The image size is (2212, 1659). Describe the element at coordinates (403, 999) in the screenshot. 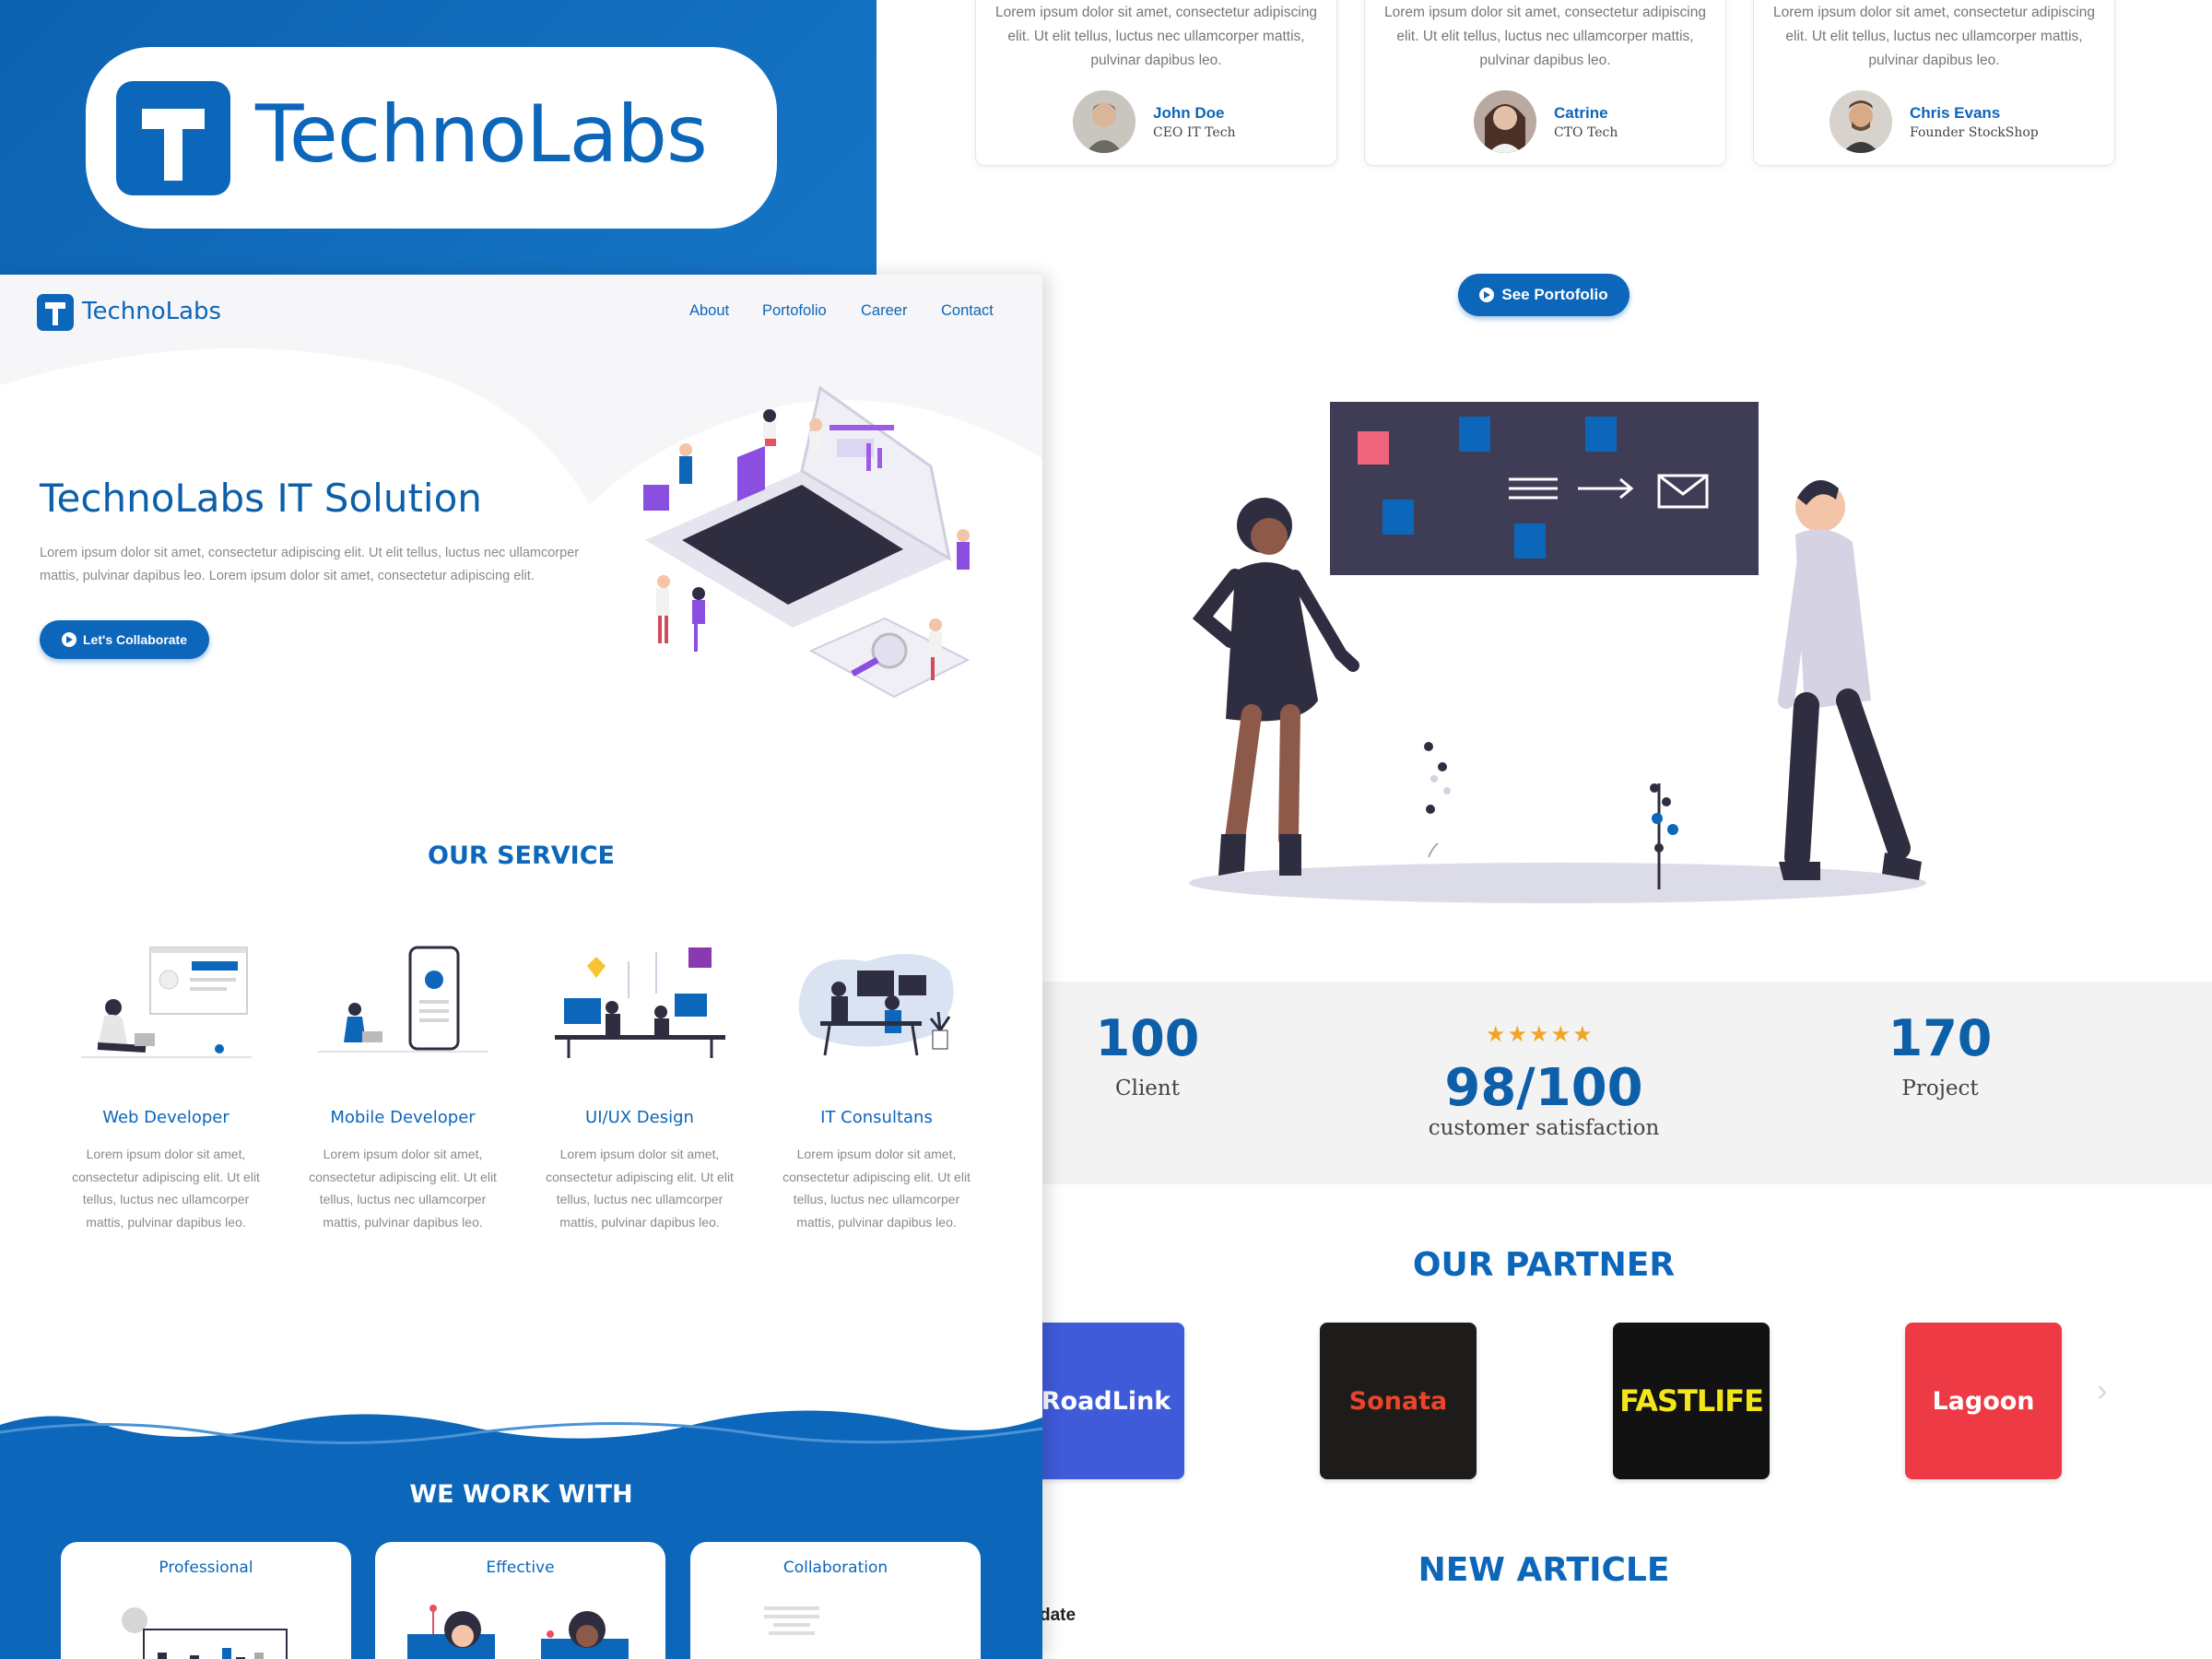

I see `mobile-developer-illustration` at that location.